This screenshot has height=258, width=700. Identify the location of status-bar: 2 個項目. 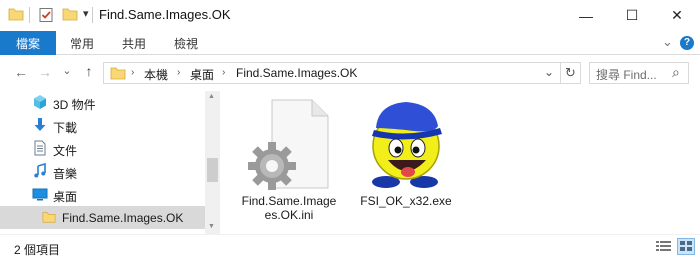
(350, 246).